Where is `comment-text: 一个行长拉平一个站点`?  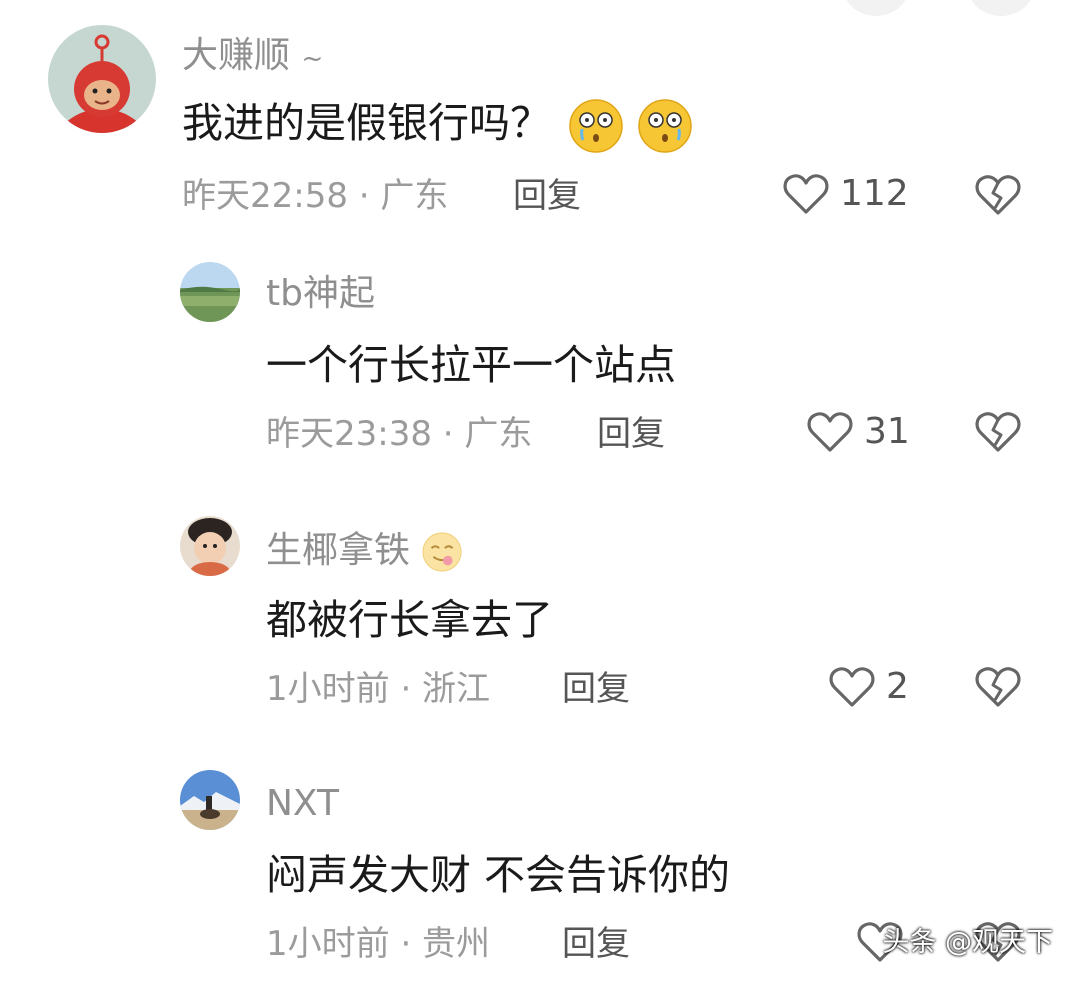 comment-text: 一个行长拉平一个站点 is located at coordinates (471, 365).